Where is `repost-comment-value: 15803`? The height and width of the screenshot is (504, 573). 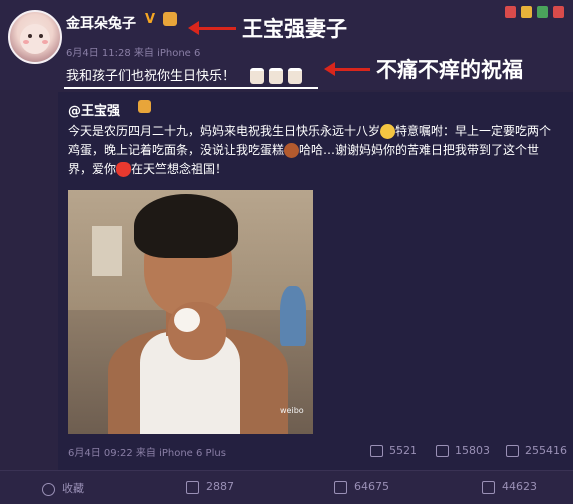 repost-comment-value: 15803 is located at coordinates (472, 450).